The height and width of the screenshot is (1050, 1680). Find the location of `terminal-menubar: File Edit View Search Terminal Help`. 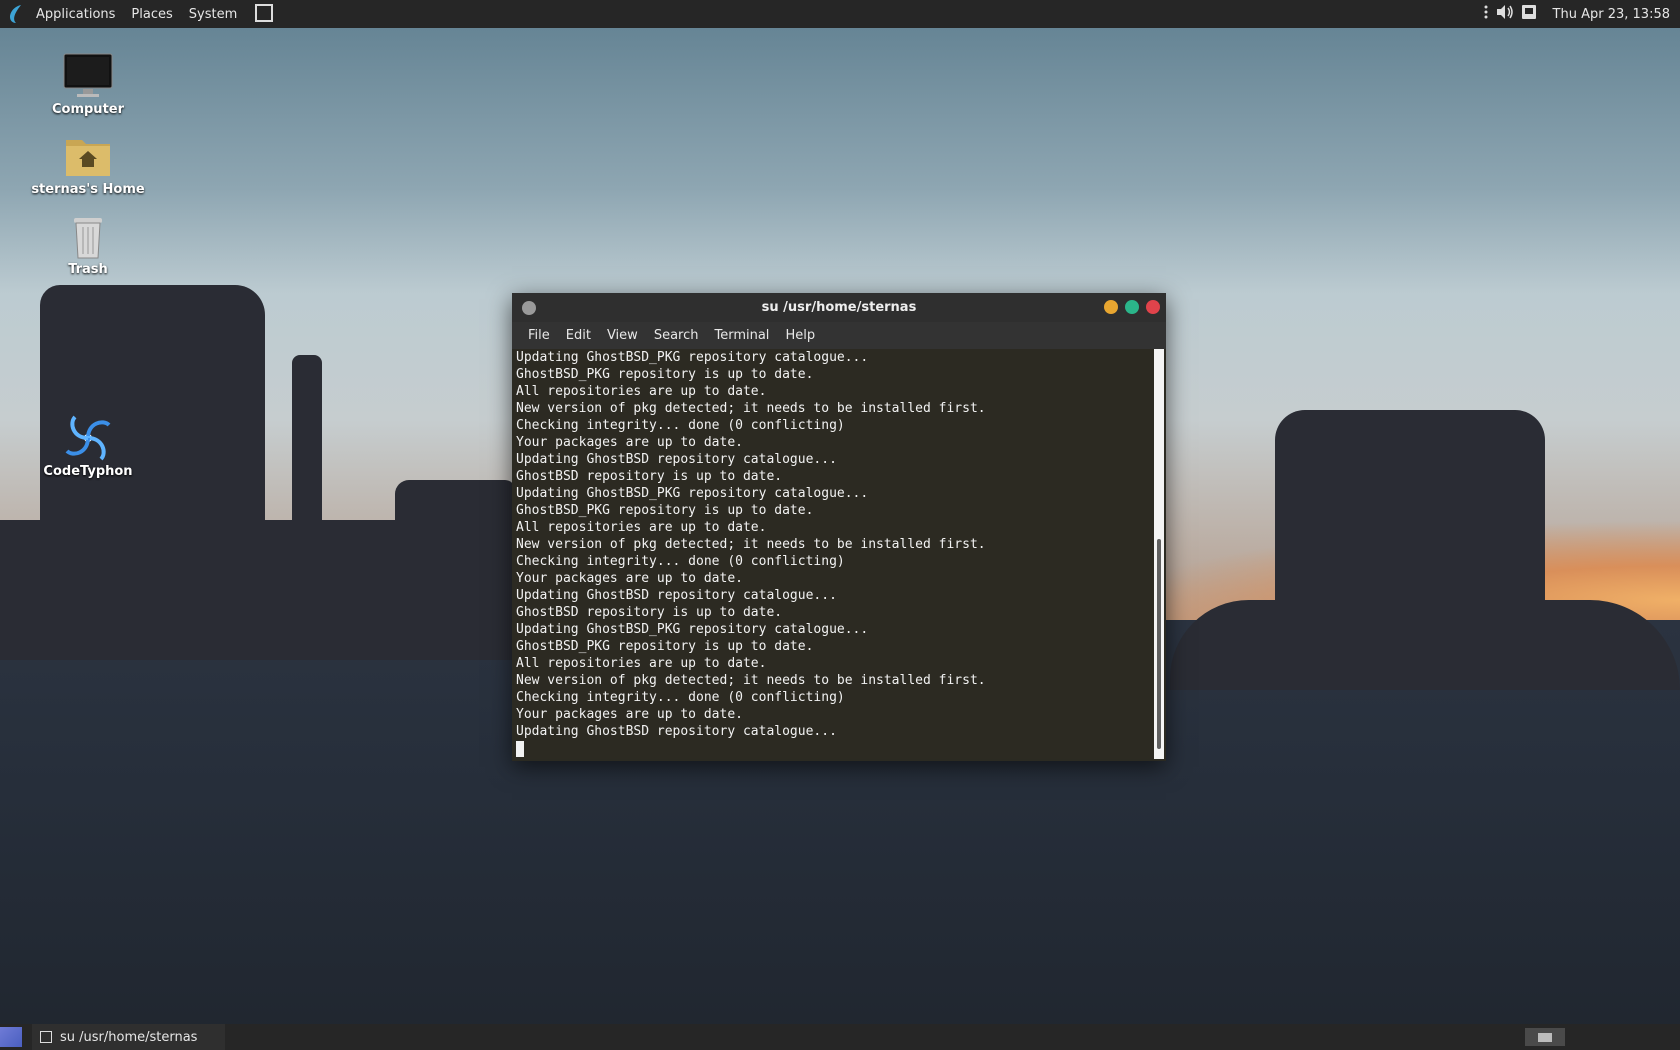

terminal-menubar: File Edit View Search Terminal Help is located at coordinates (839, 335).